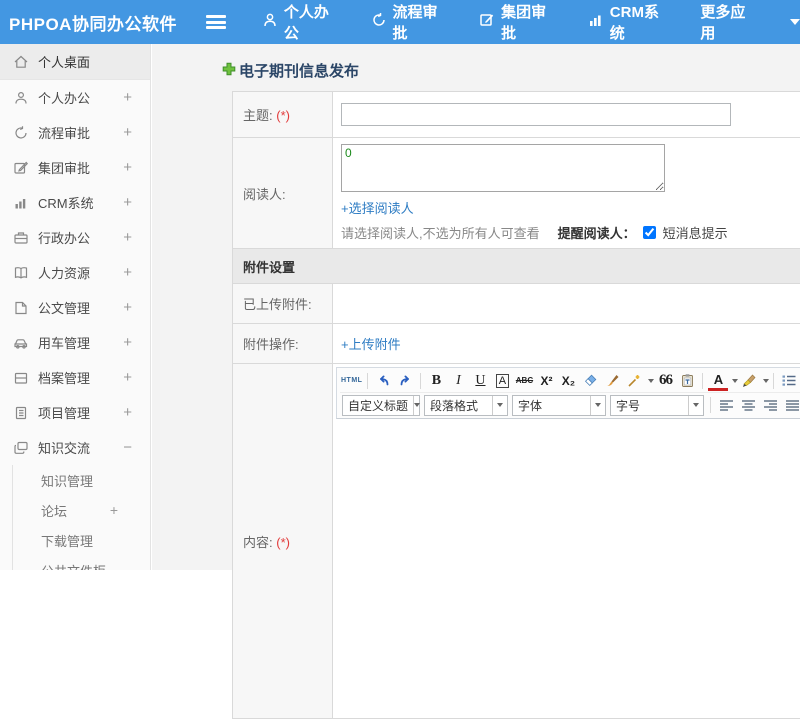 The image size is (800, 719). Describe the element at coordinates (729, 22) in the screenshot. I see `nav-more-apps: 更多应用` at that location.